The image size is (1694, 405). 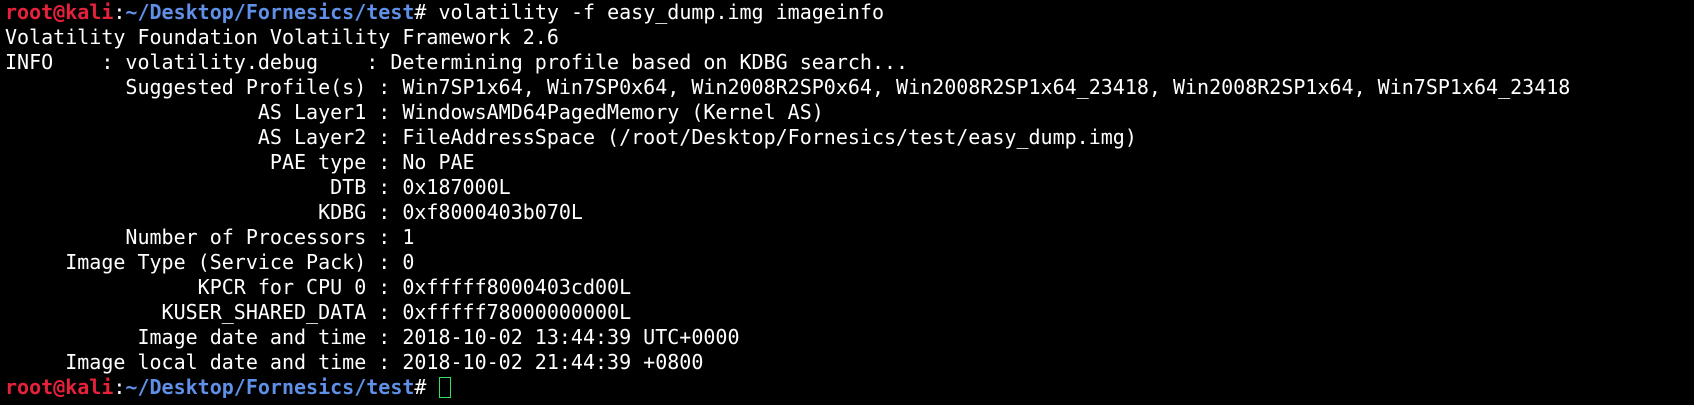 What do you see at coordinates (655, 12) in the screenshot?
I see `command-text: volatility -f easy_dump.img imageinfo` at bounding box center [655, 12].